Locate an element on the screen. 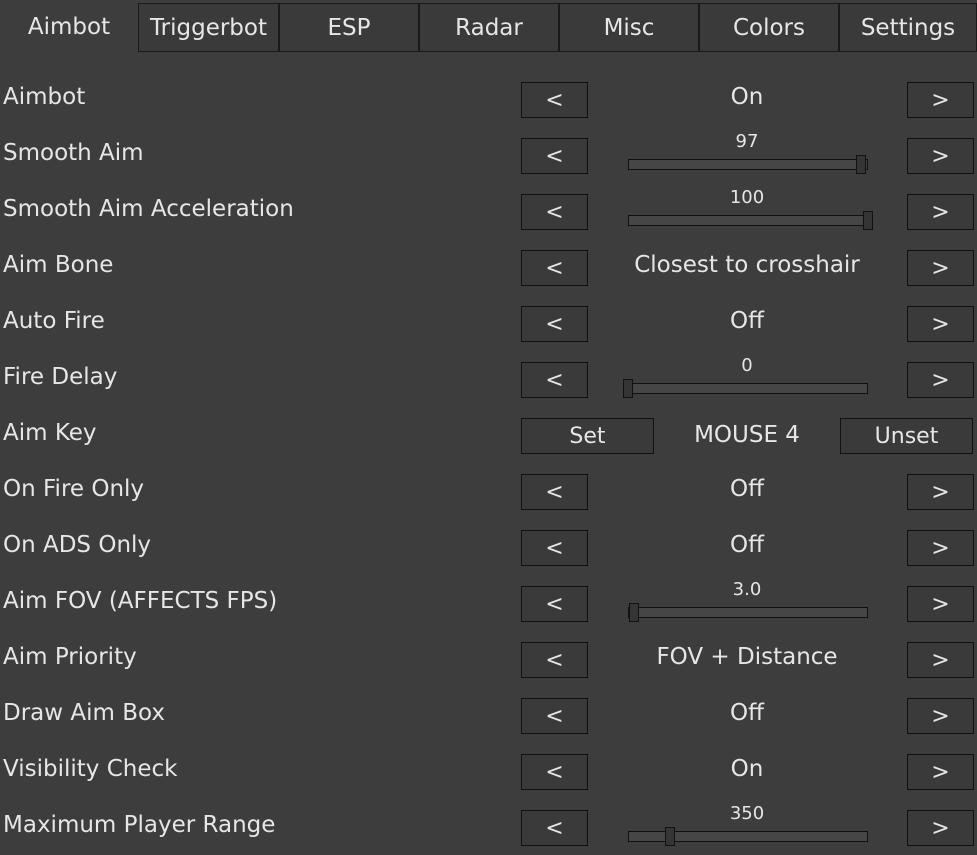 The width and height of the screenshot is (977, 855). setting-row-smooth-aim-acceleration: Smooth Aim Acceleration < >100 is located at coordinates (488, 211).